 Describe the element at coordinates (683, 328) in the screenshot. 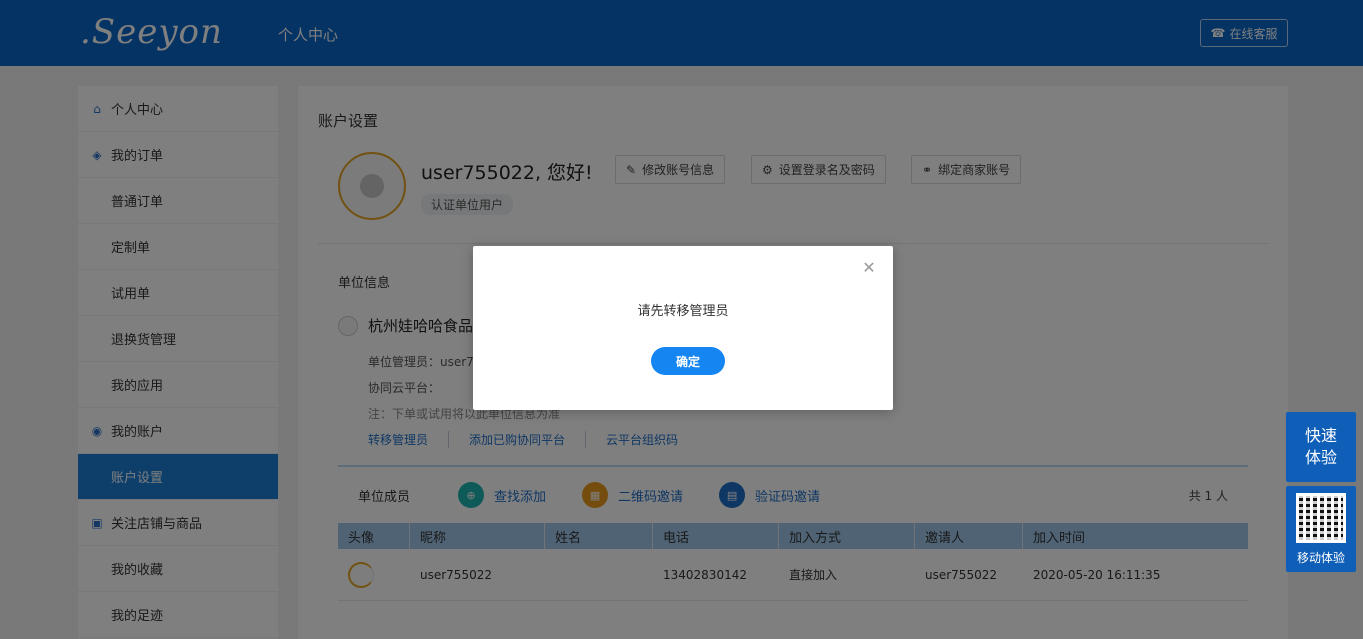

I see `alert-dialog: ✕ 请先转移管理员 确定` at that location.